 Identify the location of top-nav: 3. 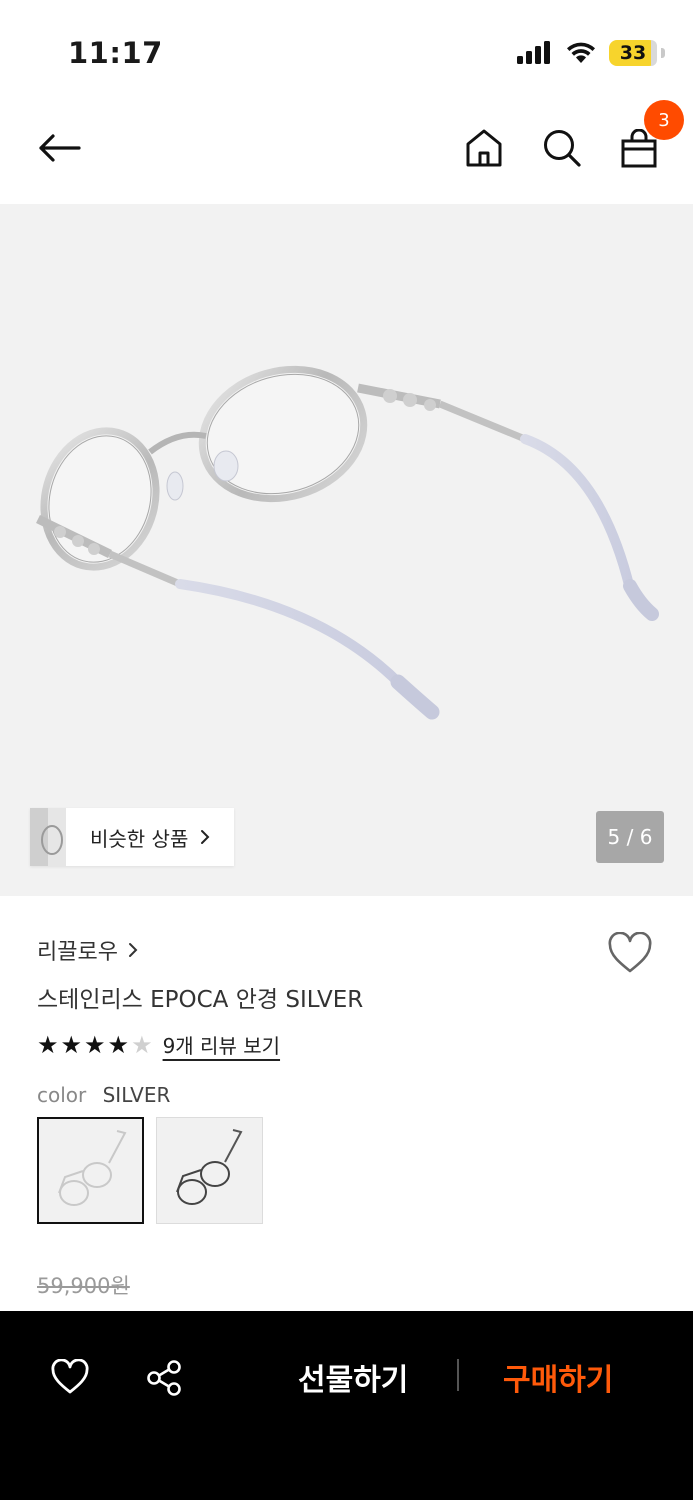
(346, 152).